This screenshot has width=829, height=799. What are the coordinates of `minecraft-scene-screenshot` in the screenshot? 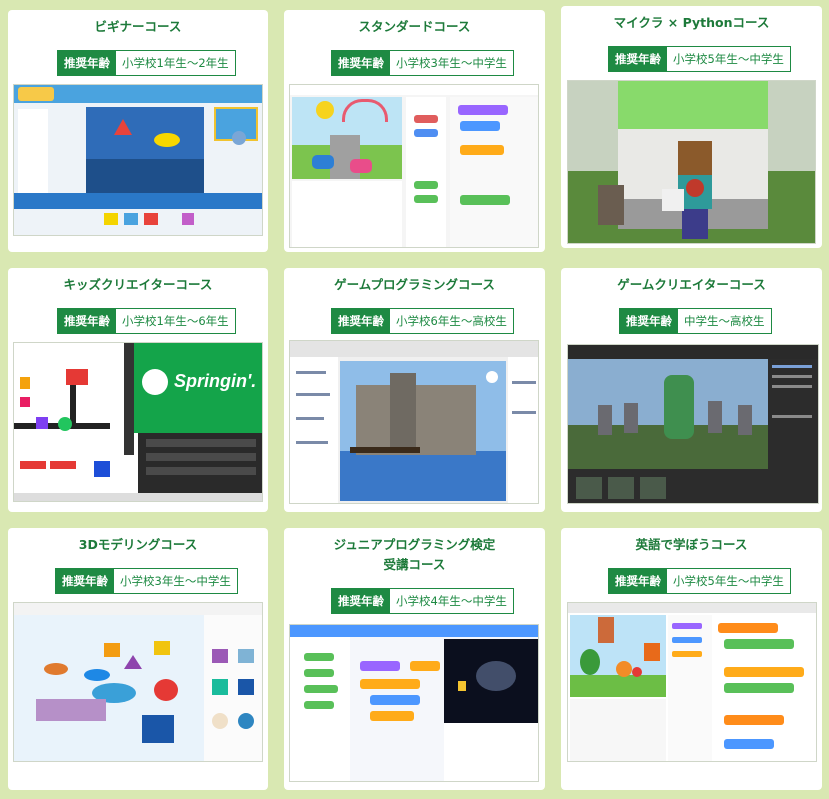 It's located at (691, 162).